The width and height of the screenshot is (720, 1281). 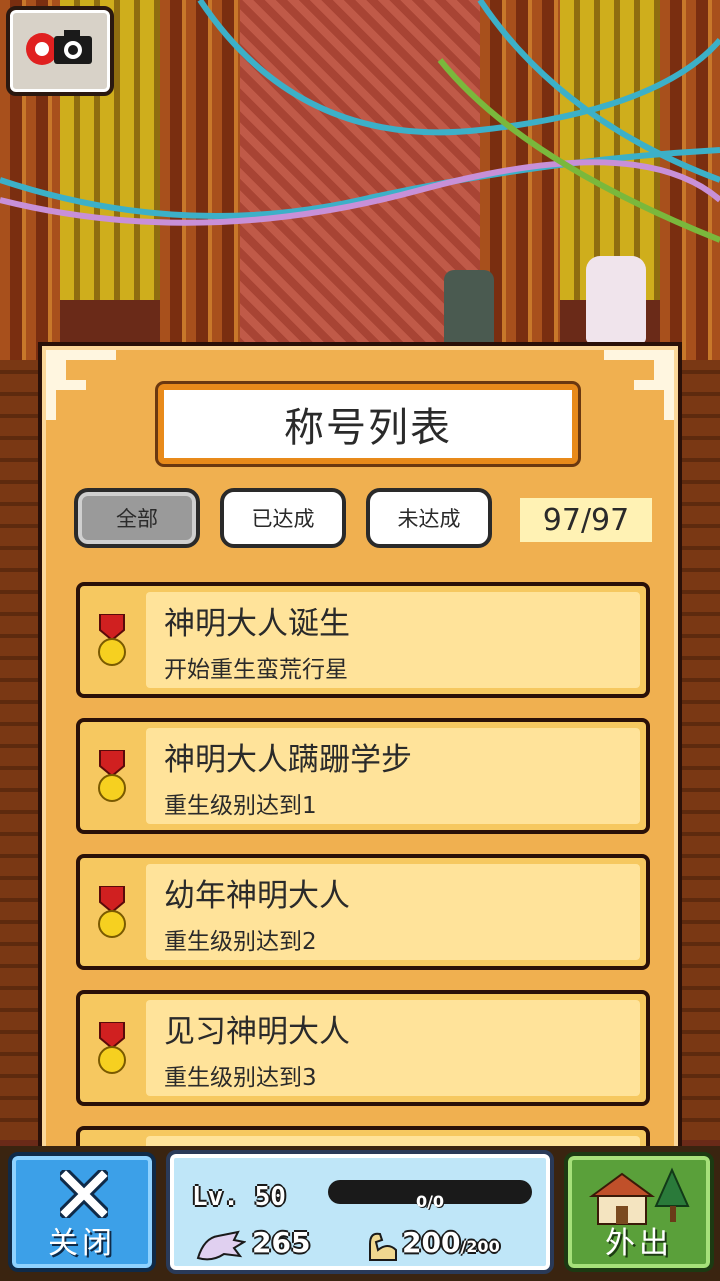 I want to click on cat-character, so click(x=469, y=308).